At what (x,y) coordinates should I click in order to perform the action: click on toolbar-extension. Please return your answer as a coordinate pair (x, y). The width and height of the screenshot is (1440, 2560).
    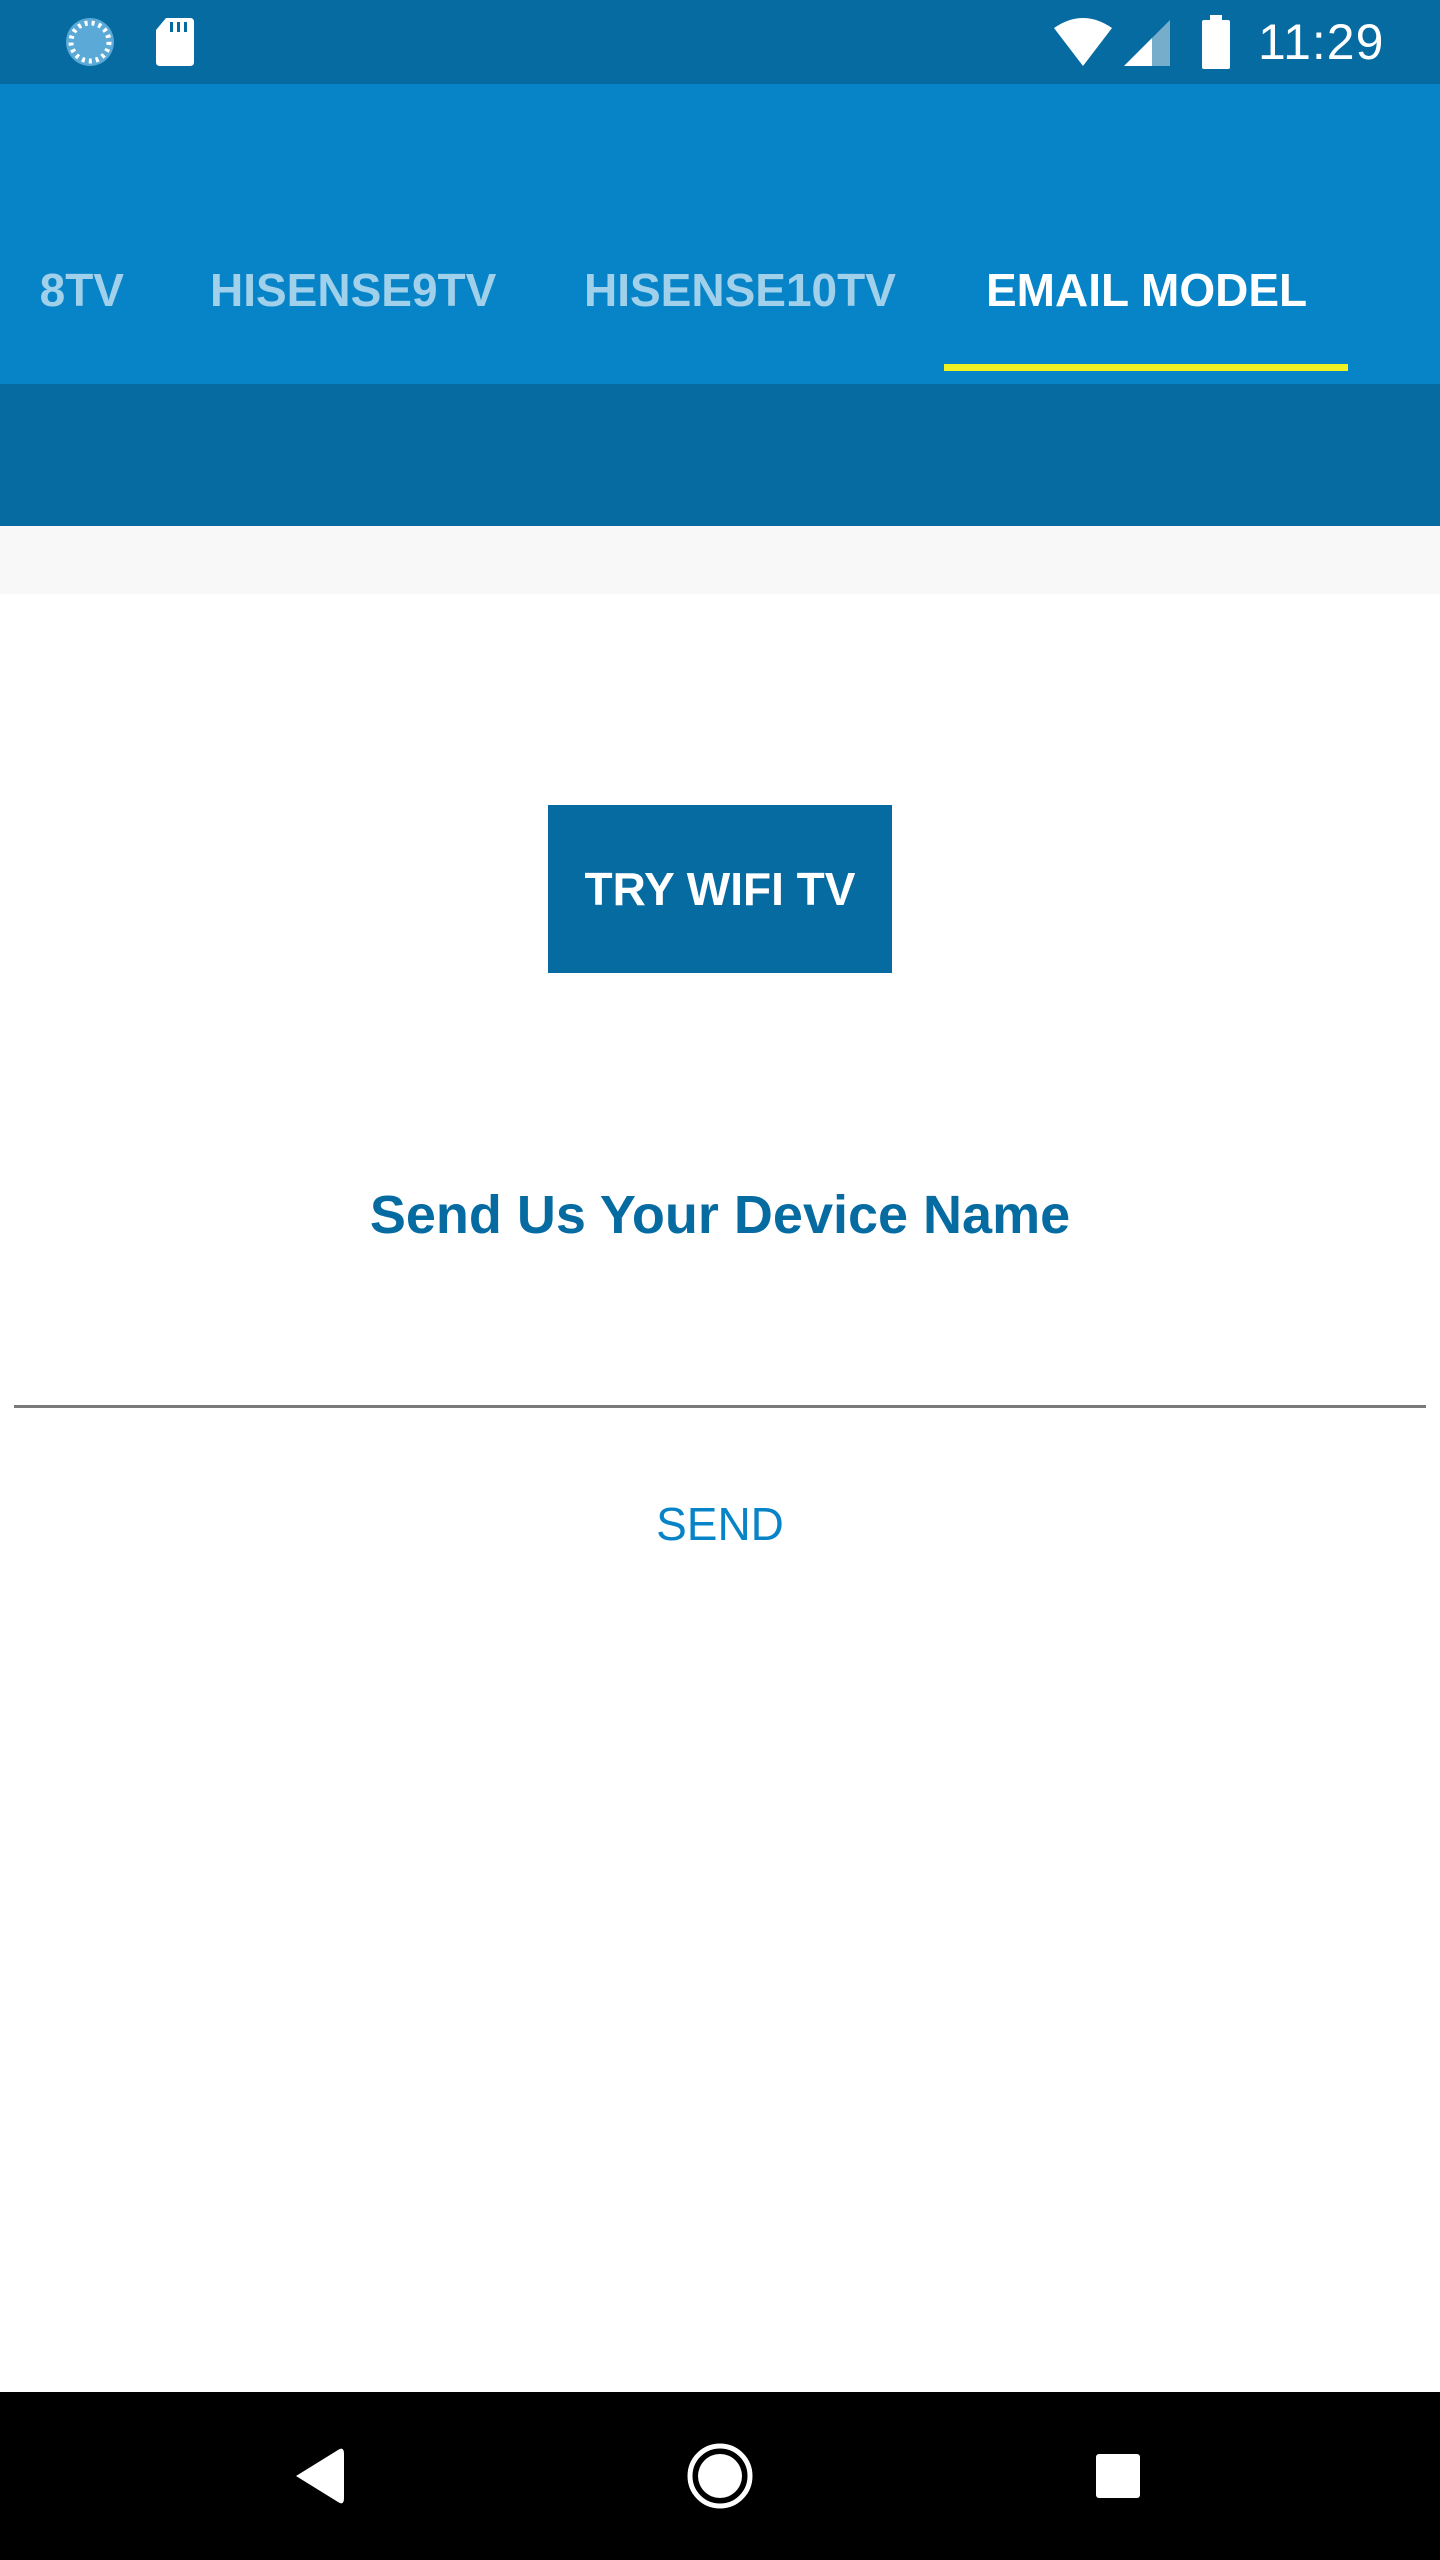
    Looking at the image, I should click on (720, 455).